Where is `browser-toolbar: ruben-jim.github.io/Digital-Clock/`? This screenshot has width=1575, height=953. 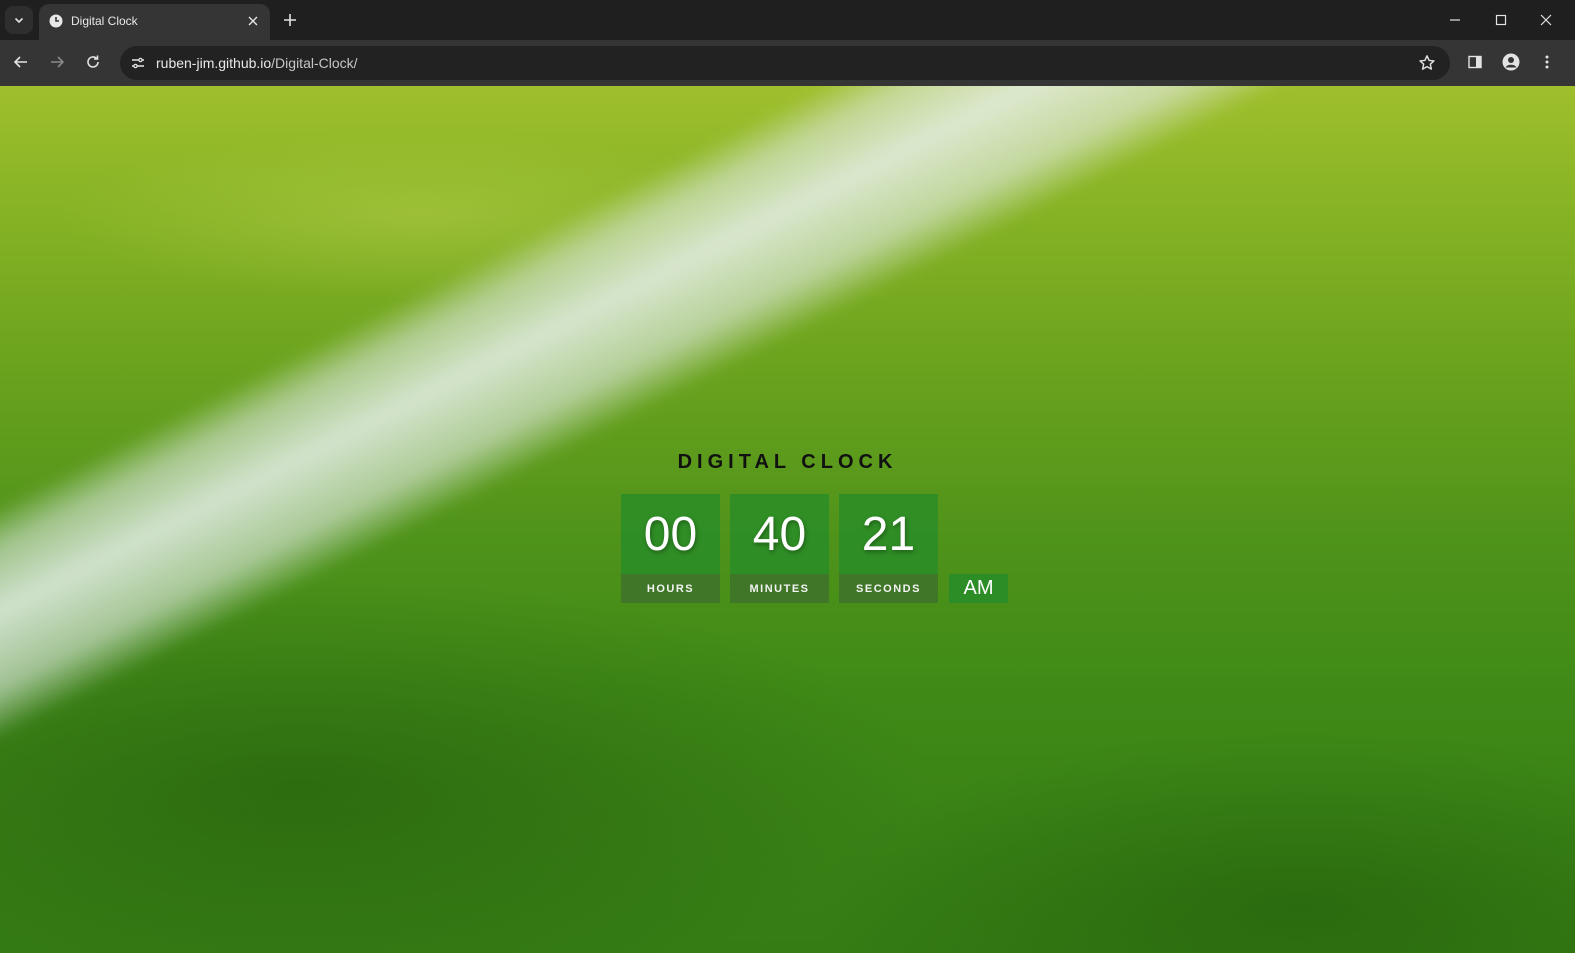 browser-toolbar: ruben-jim.github.io/Digital-Clock/ is located at coordinates (787, 63).